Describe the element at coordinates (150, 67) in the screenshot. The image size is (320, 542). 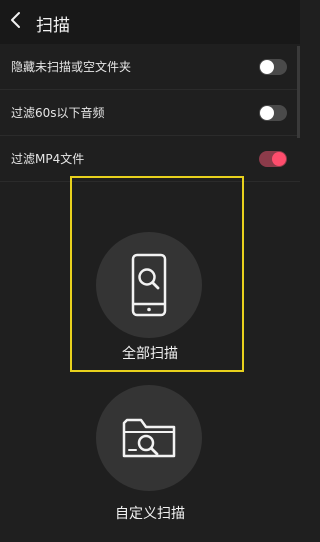
I see `setting-row-hide-empty: 隐藏未扫描或空文件夹` at that location.